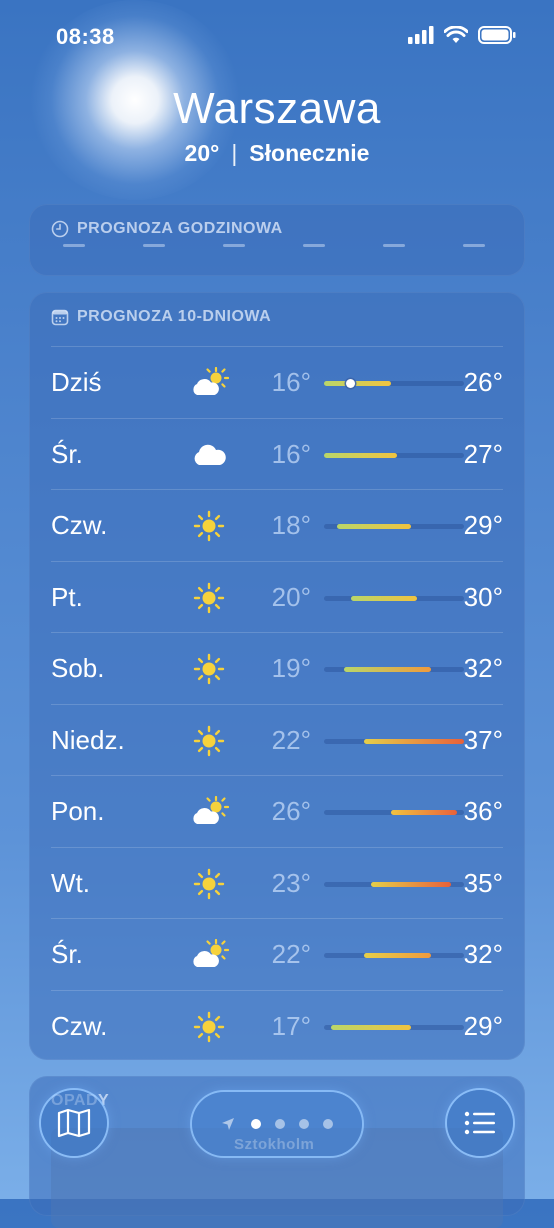  I want to click on day-low-temp: 20°, so click(291, 596).